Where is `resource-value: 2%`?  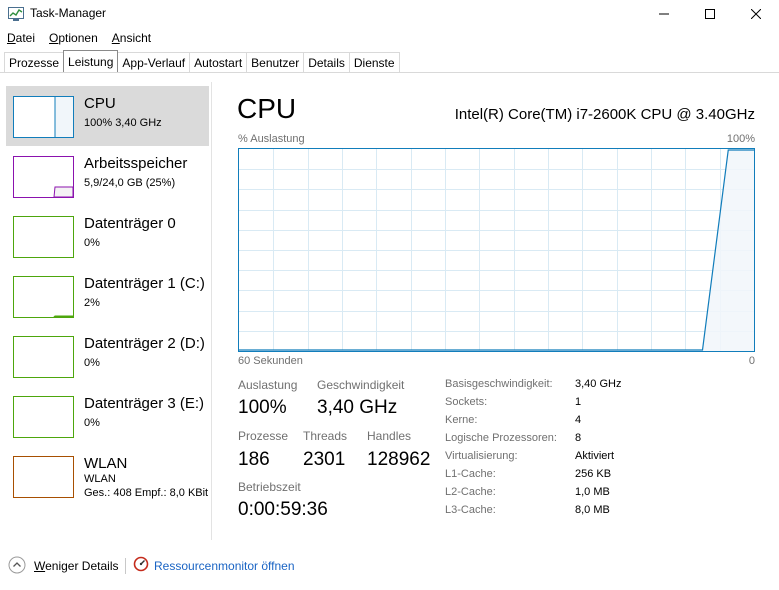 resource-value: 2% is located at coordinates (92, 303).